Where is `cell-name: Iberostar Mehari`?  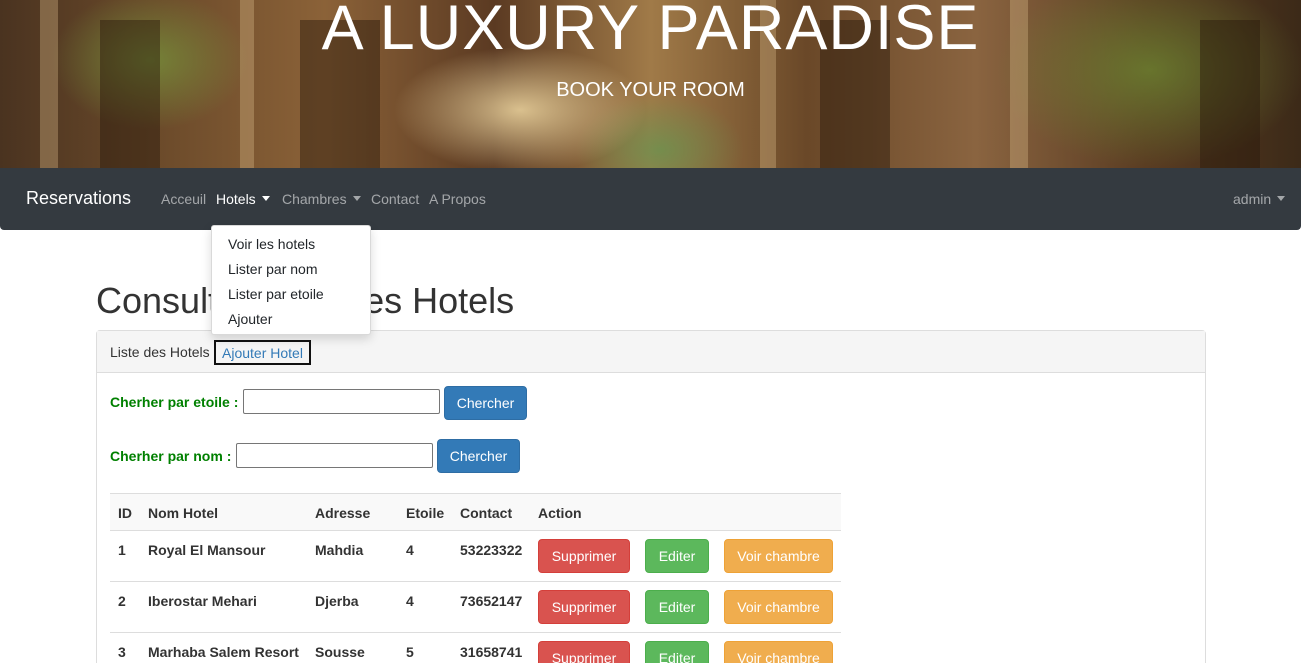
cell-name: Iberostar Mehari is located at coordinates (202, 601).